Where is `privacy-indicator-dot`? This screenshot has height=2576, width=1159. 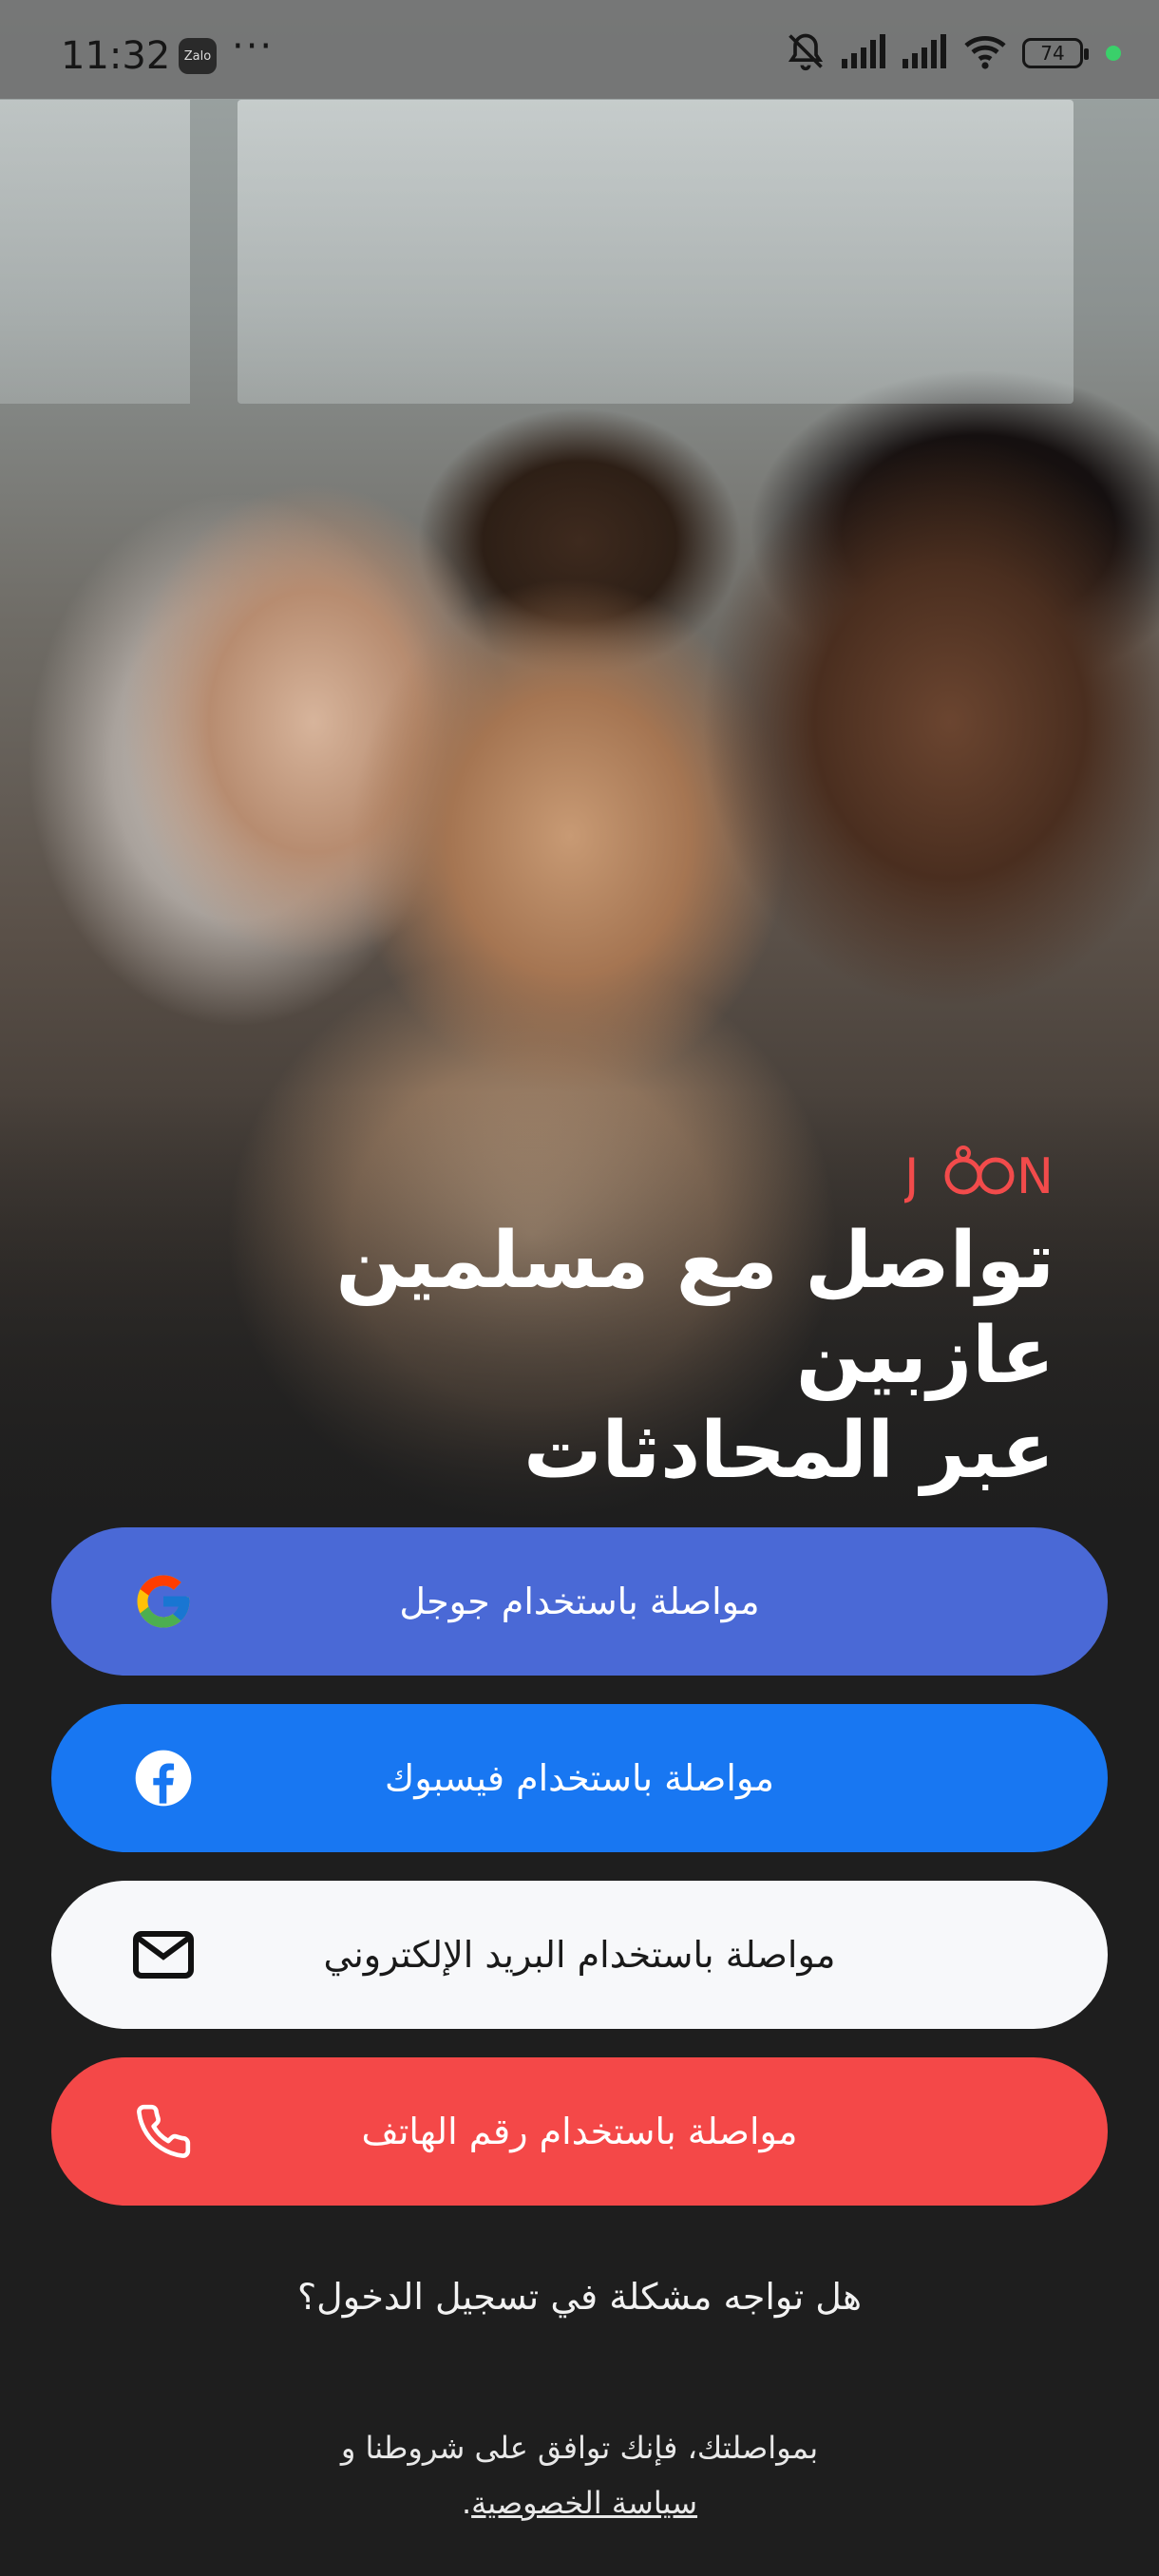 privacy-indicator-dot is located at coordinates (1113, 53).